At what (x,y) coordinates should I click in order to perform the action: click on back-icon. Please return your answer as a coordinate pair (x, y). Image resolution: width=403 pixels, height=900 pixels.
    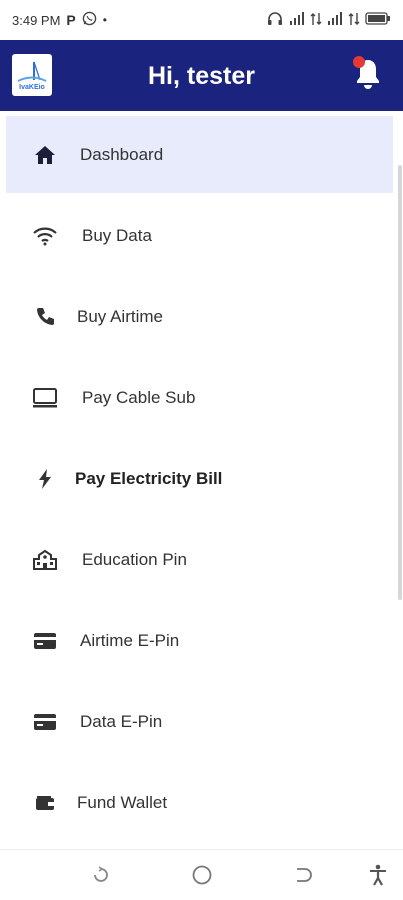
    Looking at the image, I should click on (303, 875).